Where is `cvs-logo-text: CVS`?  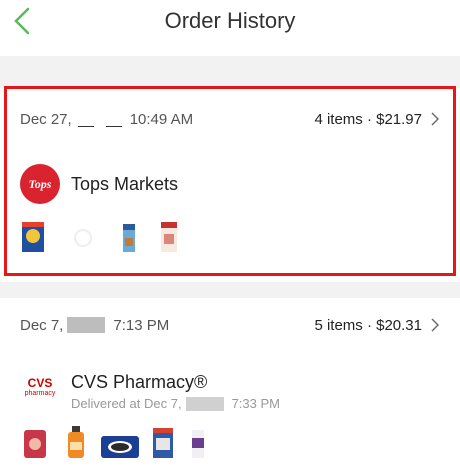 cvs-logo-text: CVS is located at coordinates (40, 382).